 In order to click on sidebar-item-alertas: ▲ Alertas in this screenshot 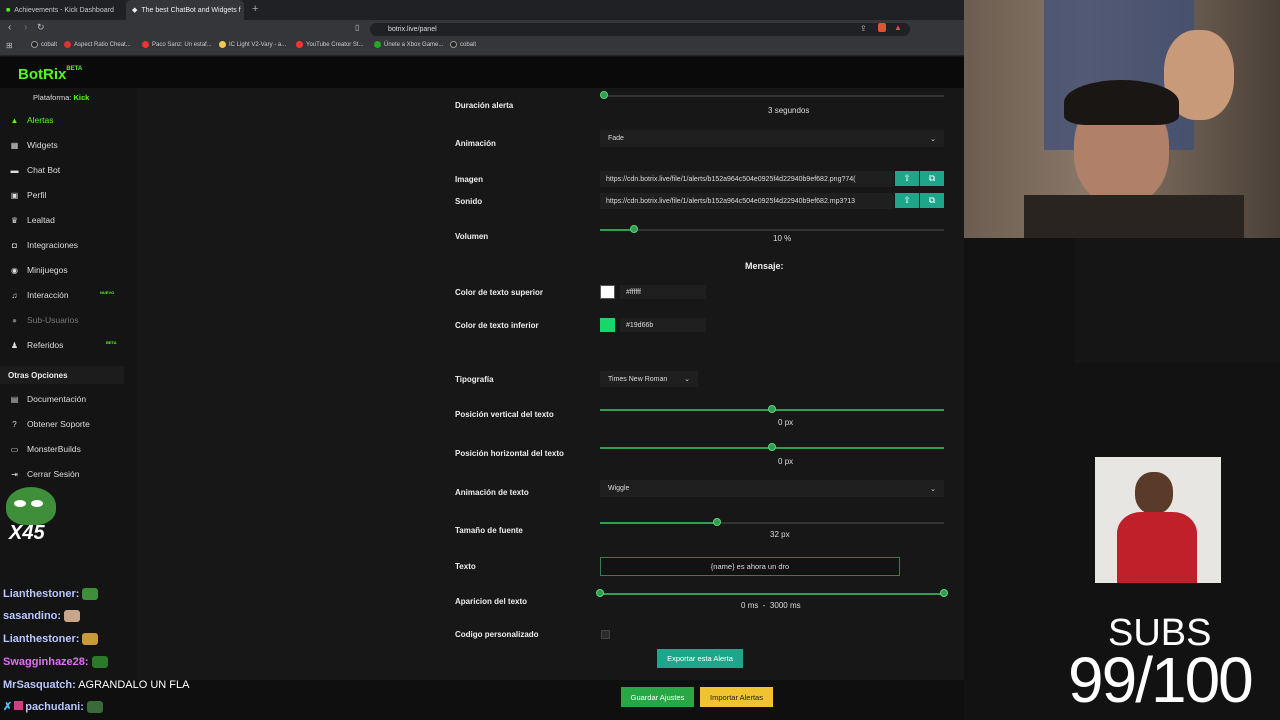, I will do `click(32, 120)`.